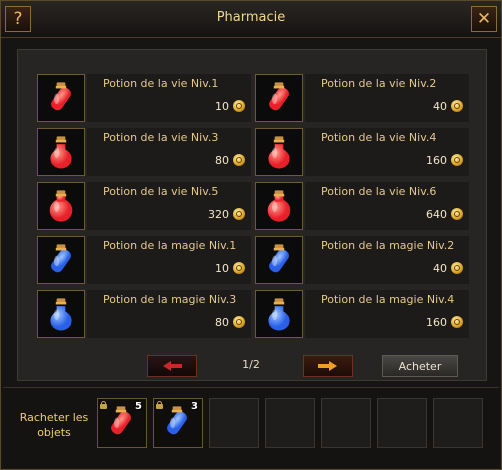 This screenshot has height=470, width=502. I want to click on item-info: Potion de la vie Niv.4 160, so click(387, 152).